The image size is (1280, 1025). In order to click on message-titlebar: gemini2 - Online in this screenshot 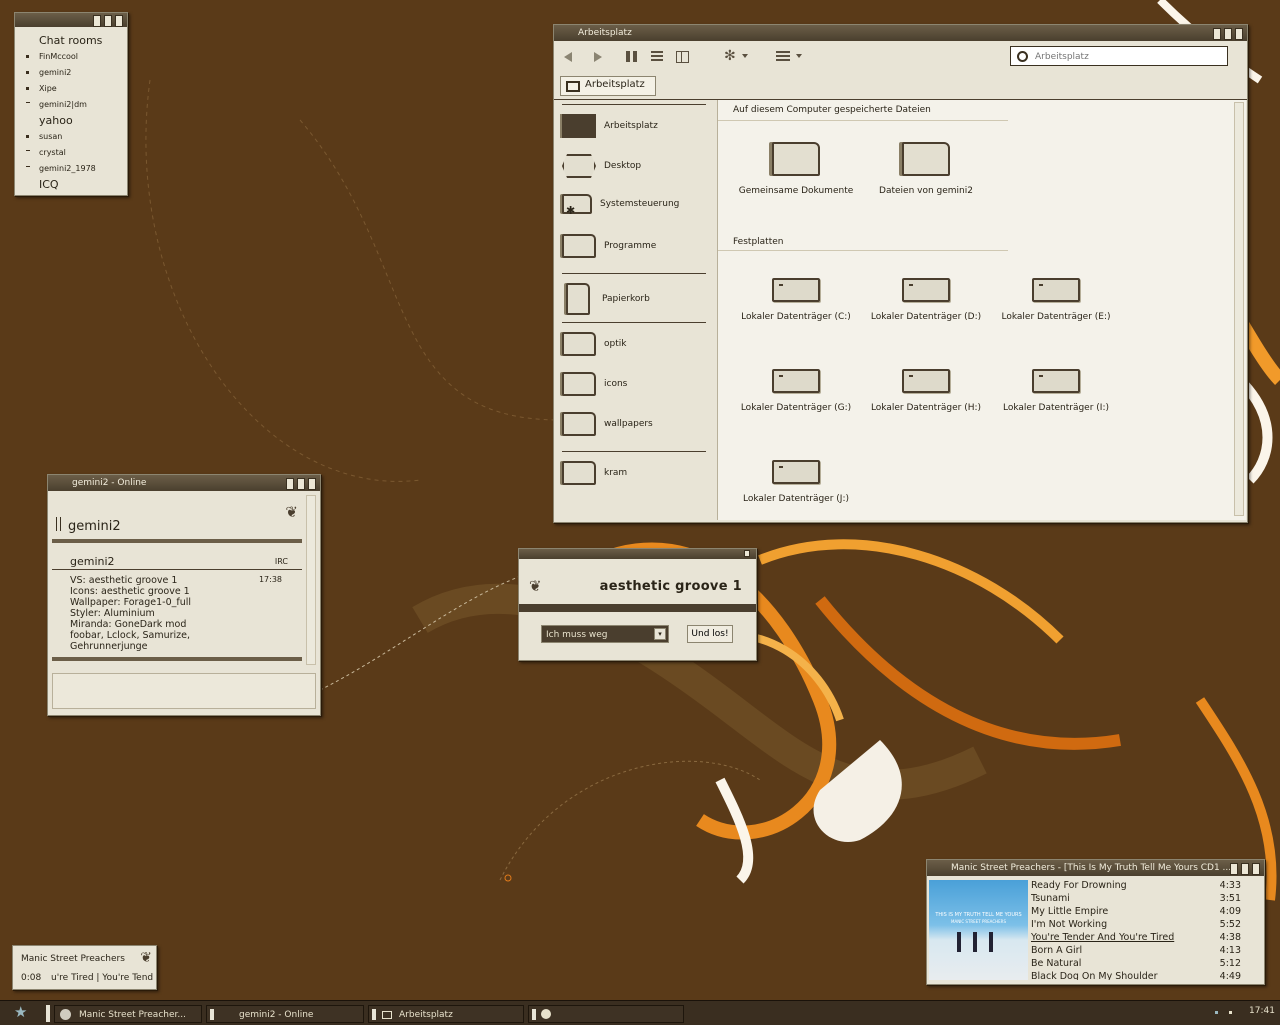, I will do `click(184, 483)`.